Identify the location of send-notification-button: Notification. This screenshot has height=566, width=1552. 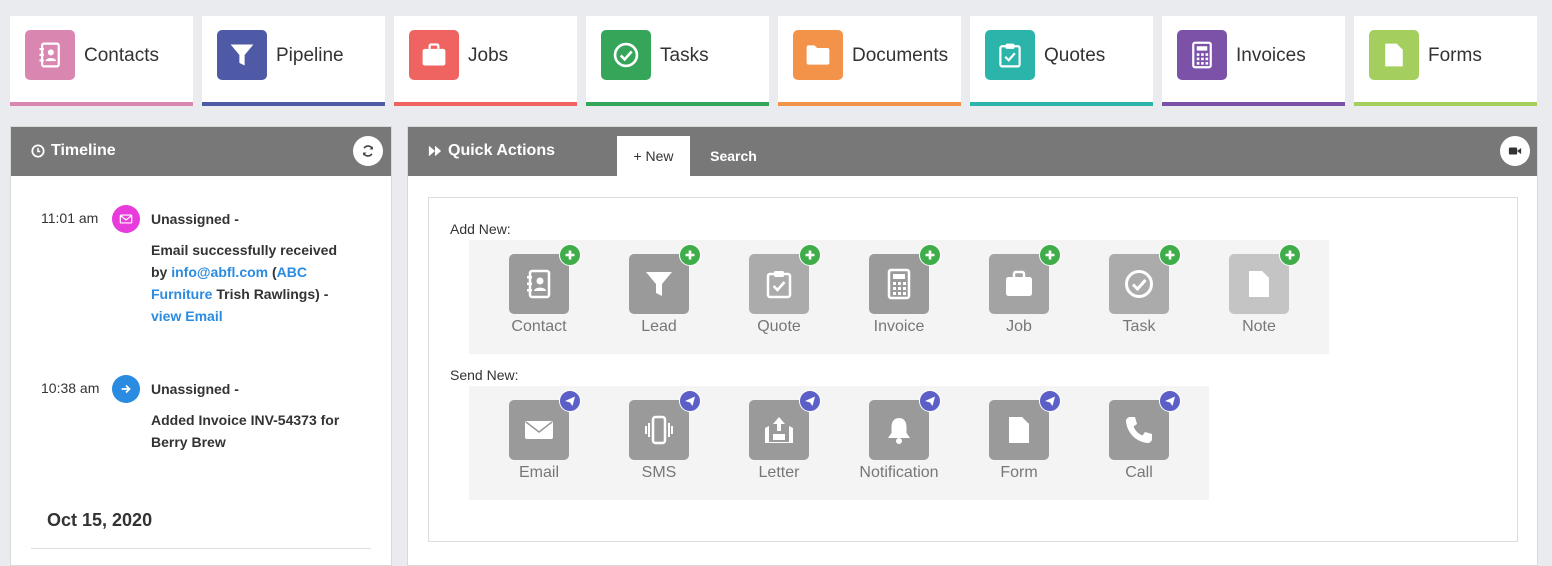
(899, 443).